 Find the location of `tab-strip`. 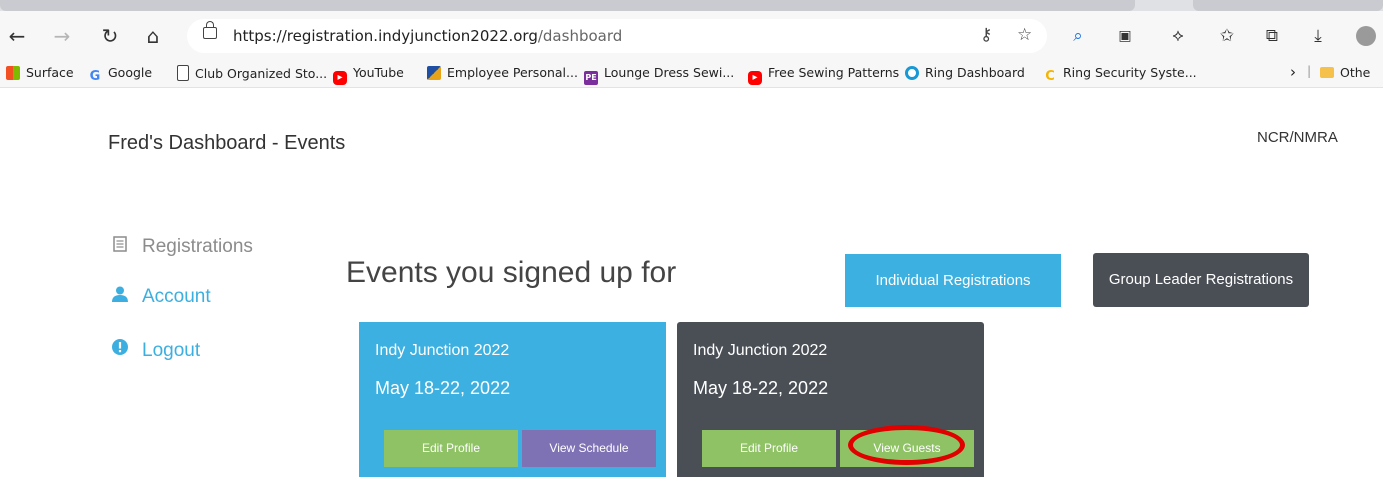

tab-strip is located at coordinates (691, 5).